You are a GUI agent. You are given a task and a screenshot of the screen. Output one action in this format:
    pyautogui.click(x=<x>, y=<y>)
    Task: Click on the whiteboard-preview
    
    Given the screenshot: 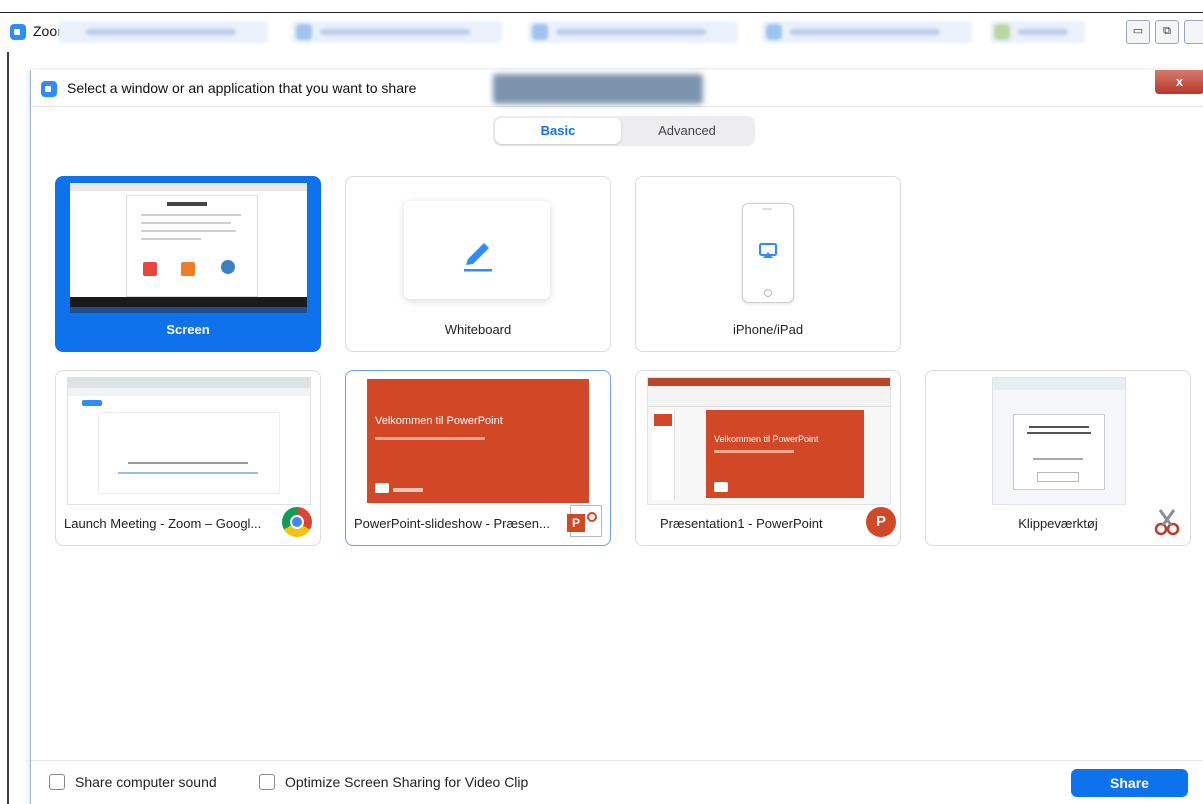 What is the action you would take?
    pyautogui.click(x=477, y=250)
    